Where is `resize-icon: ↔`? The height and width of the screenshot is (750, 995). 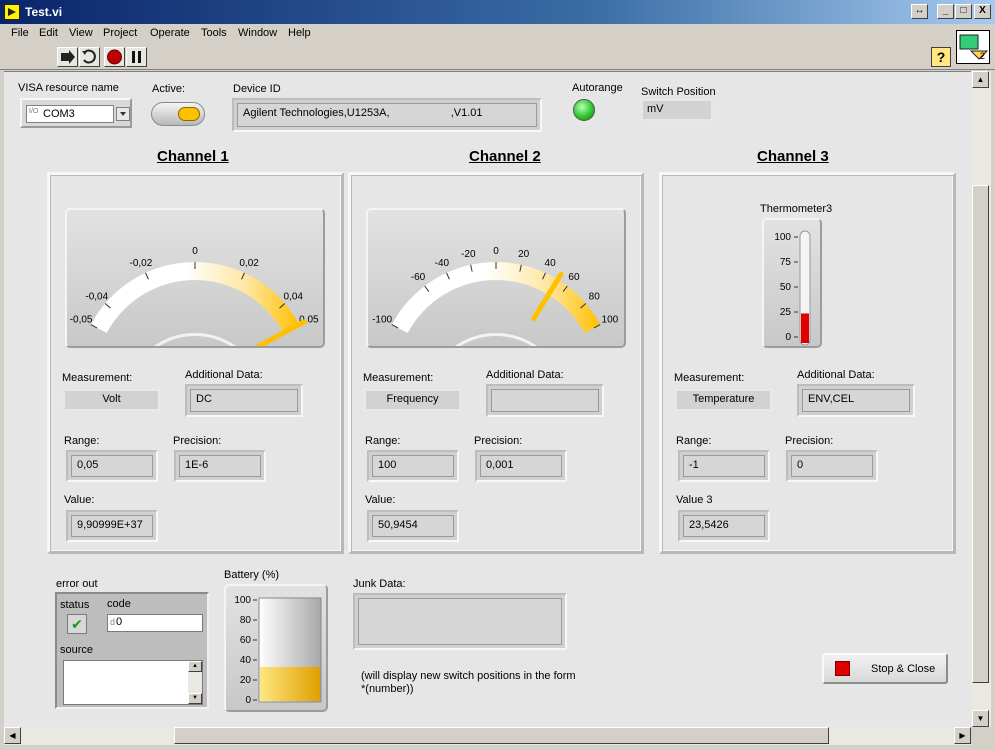 resize-icon: ↔ is located at coordinates (919, 11).